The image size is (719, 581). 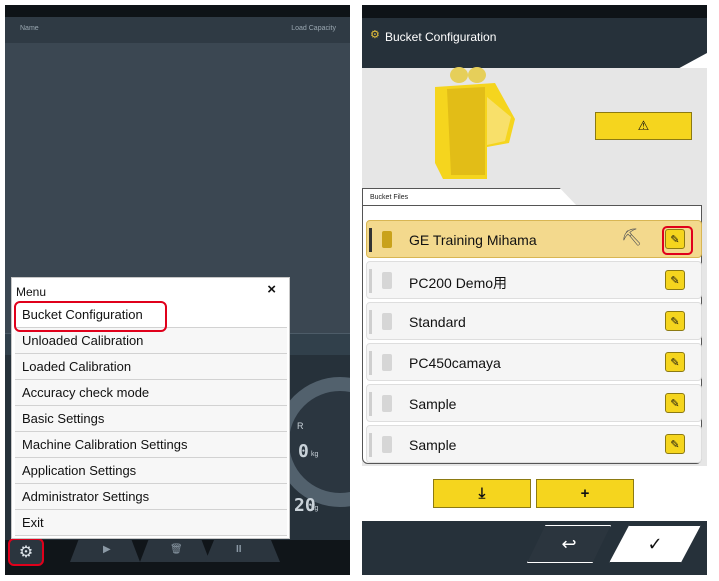 What do you see at coordinates (177, 30) in the screenshot?
I see `list-header: Name Load Capacity` at bounding box center [177, 30].